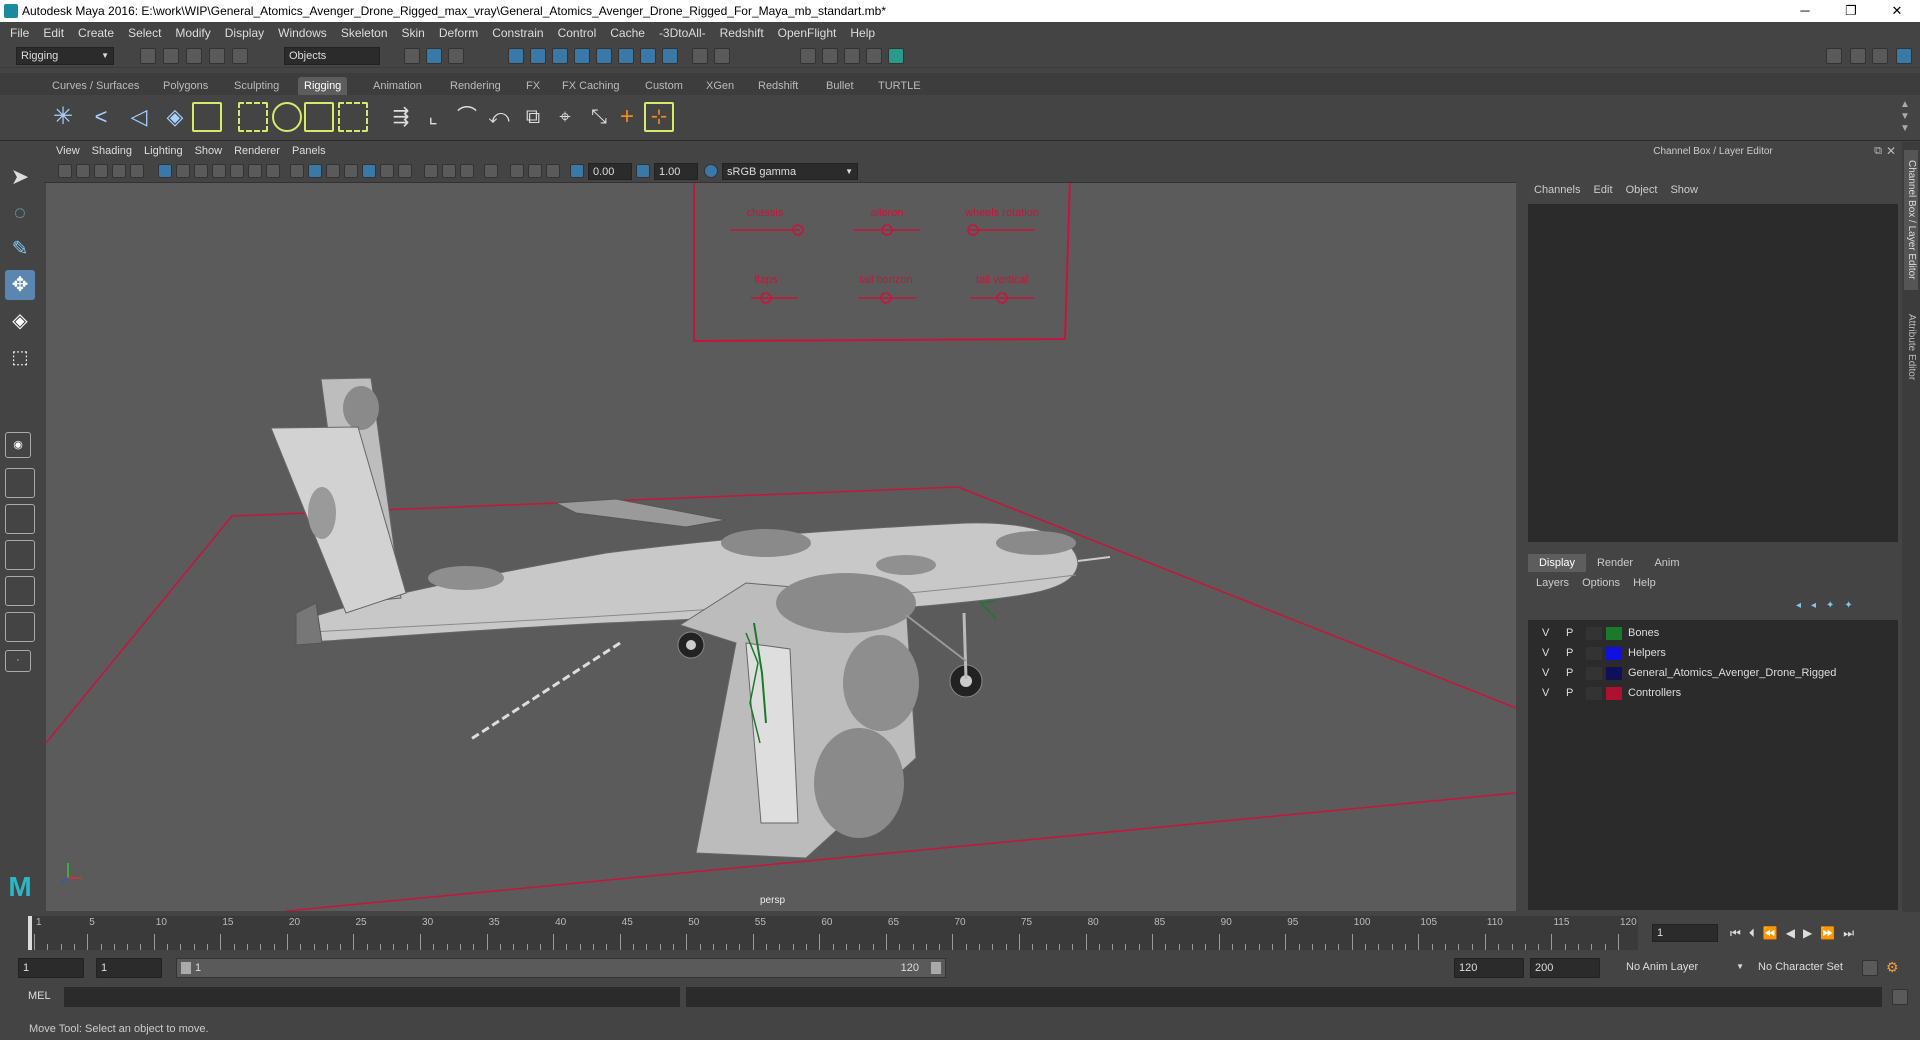 This screenshot has width=1920, height=1040. What do you see at coordinates (790, 171) in the screenshot?
I see `view-transform-dropdown: sRGB gamma ▼` at bounding box center [790, 171].